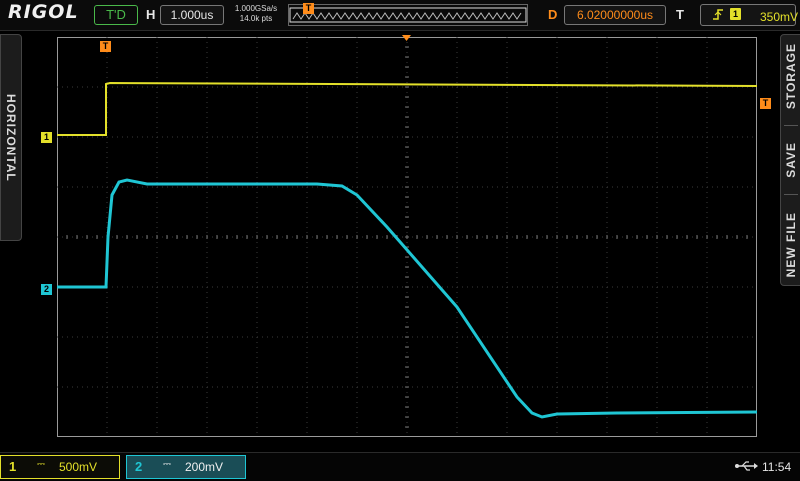  Describe the element at coordinates (78, 467) in the screenshot. I see `ch1-scale: 500mV` at that location.